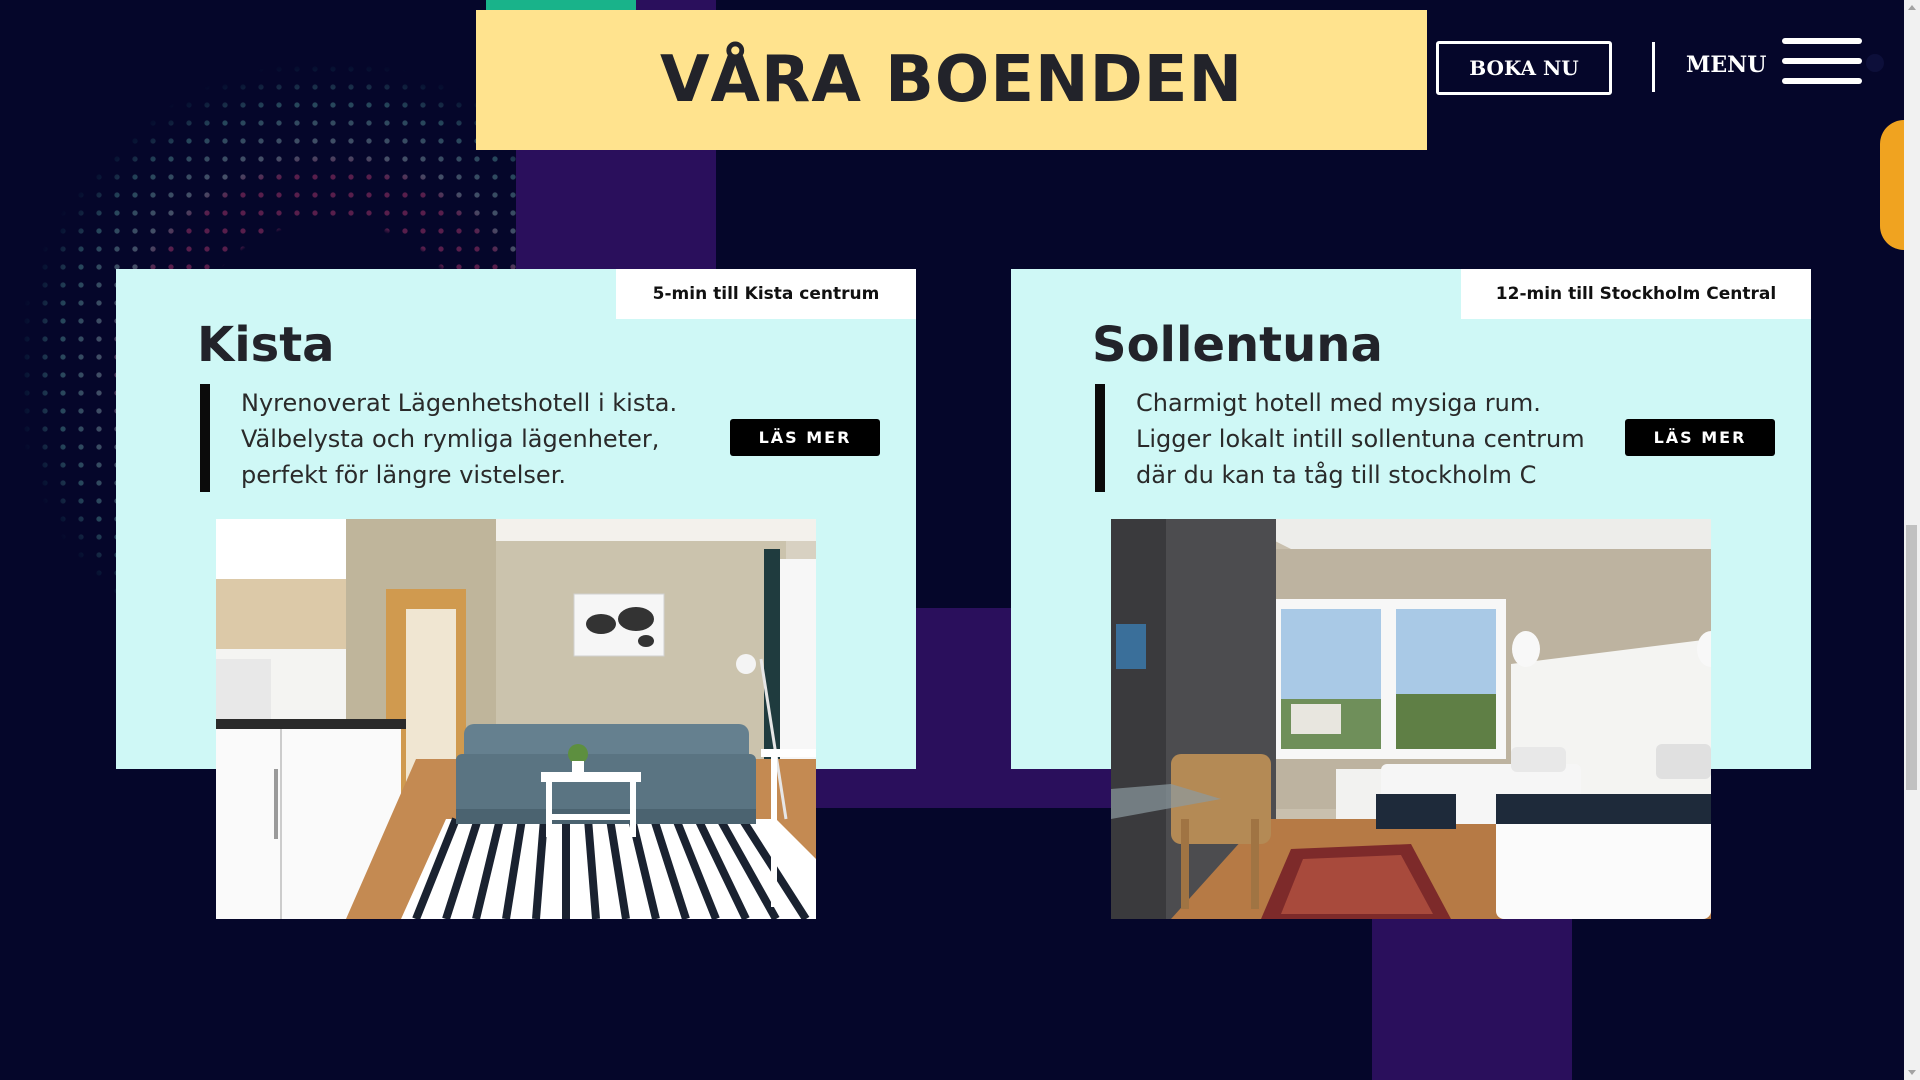 Image resolution: width=1920 pixels, height=1080 pixels. Describe the element at coordinates (1912, 1072) in the screenshot. I see `scroll-down-arrow-icon` at that location.